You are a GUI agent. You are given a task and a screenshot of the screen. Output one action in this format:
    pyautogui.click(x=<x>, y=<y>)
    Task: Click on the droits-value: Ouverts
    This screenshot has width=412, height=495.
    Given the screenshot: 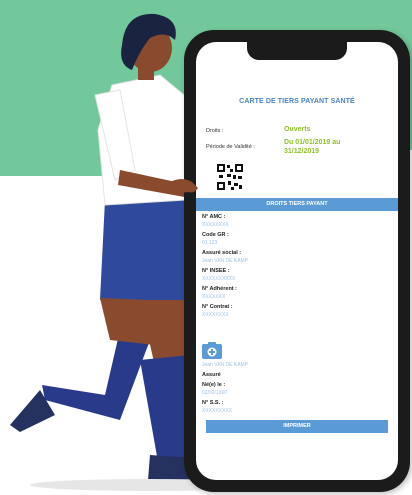 What is the action you would take?
    pyautogui.click(x=297, y=129)
    